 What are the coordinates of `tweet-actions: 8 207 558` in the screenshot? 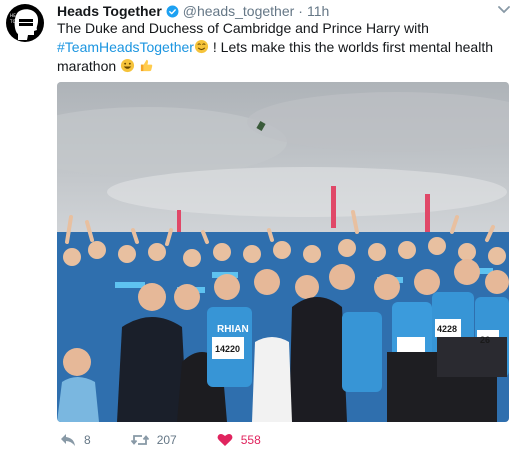 It's located at (174, 440).